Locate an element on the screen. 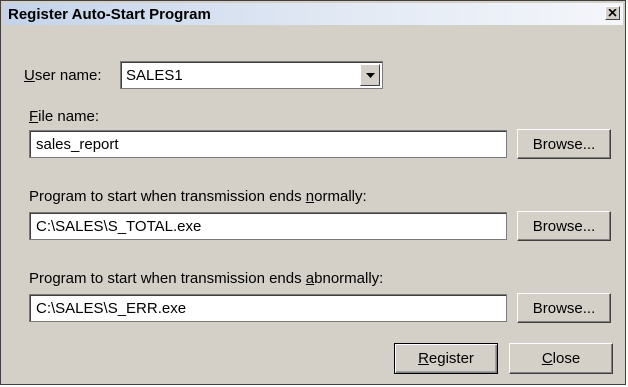  user-name-mnemonic: U is located at coordinates (29, 75).